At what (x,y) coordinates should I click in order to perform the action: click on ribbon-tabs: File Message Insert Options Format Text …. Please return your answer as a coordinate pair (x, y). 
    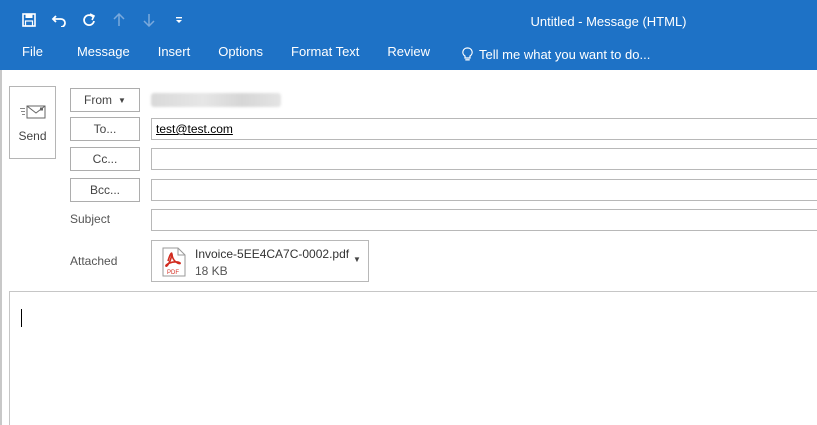
    Looking at the image, I should click on (408, 54).